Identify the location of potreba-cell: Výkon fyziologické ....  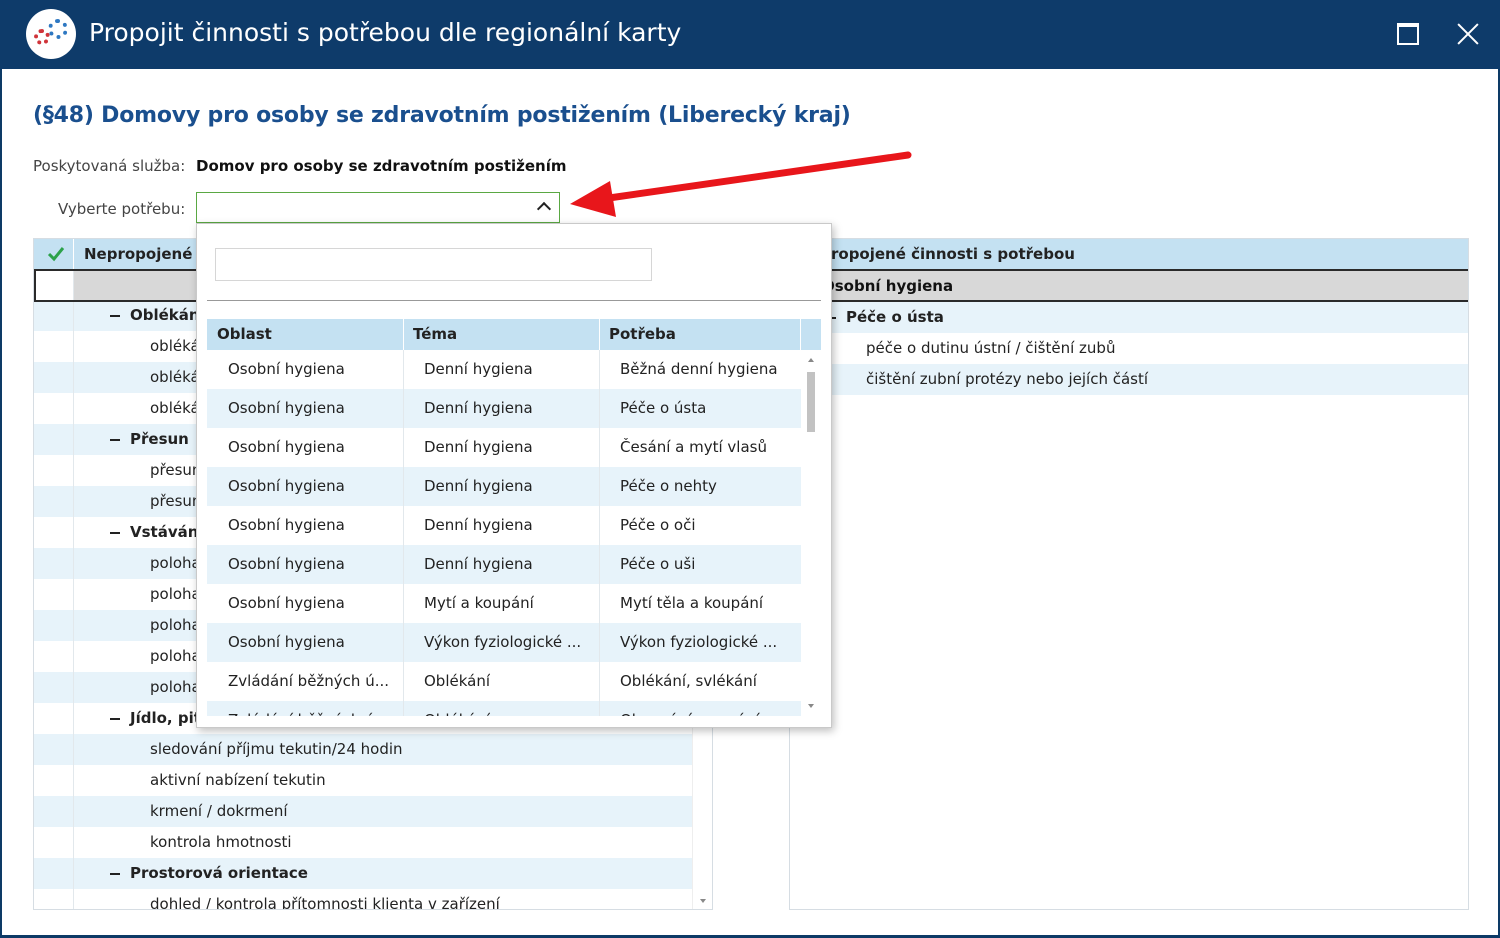
(699, 642).